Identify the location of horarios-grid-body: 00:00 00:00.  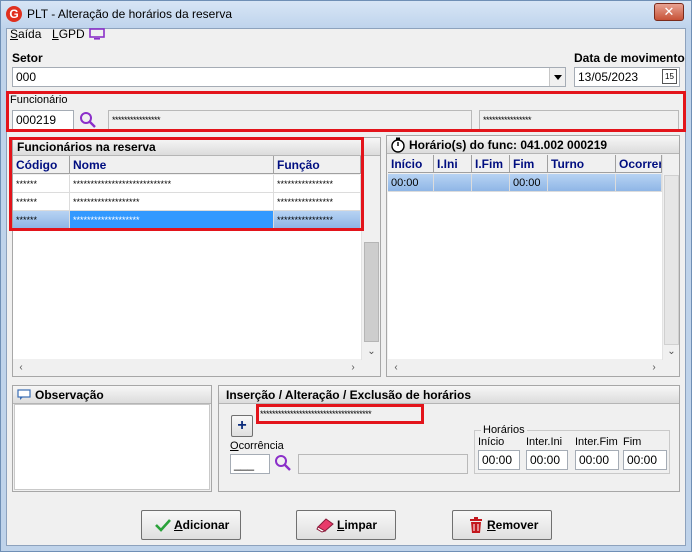
(525, 266).